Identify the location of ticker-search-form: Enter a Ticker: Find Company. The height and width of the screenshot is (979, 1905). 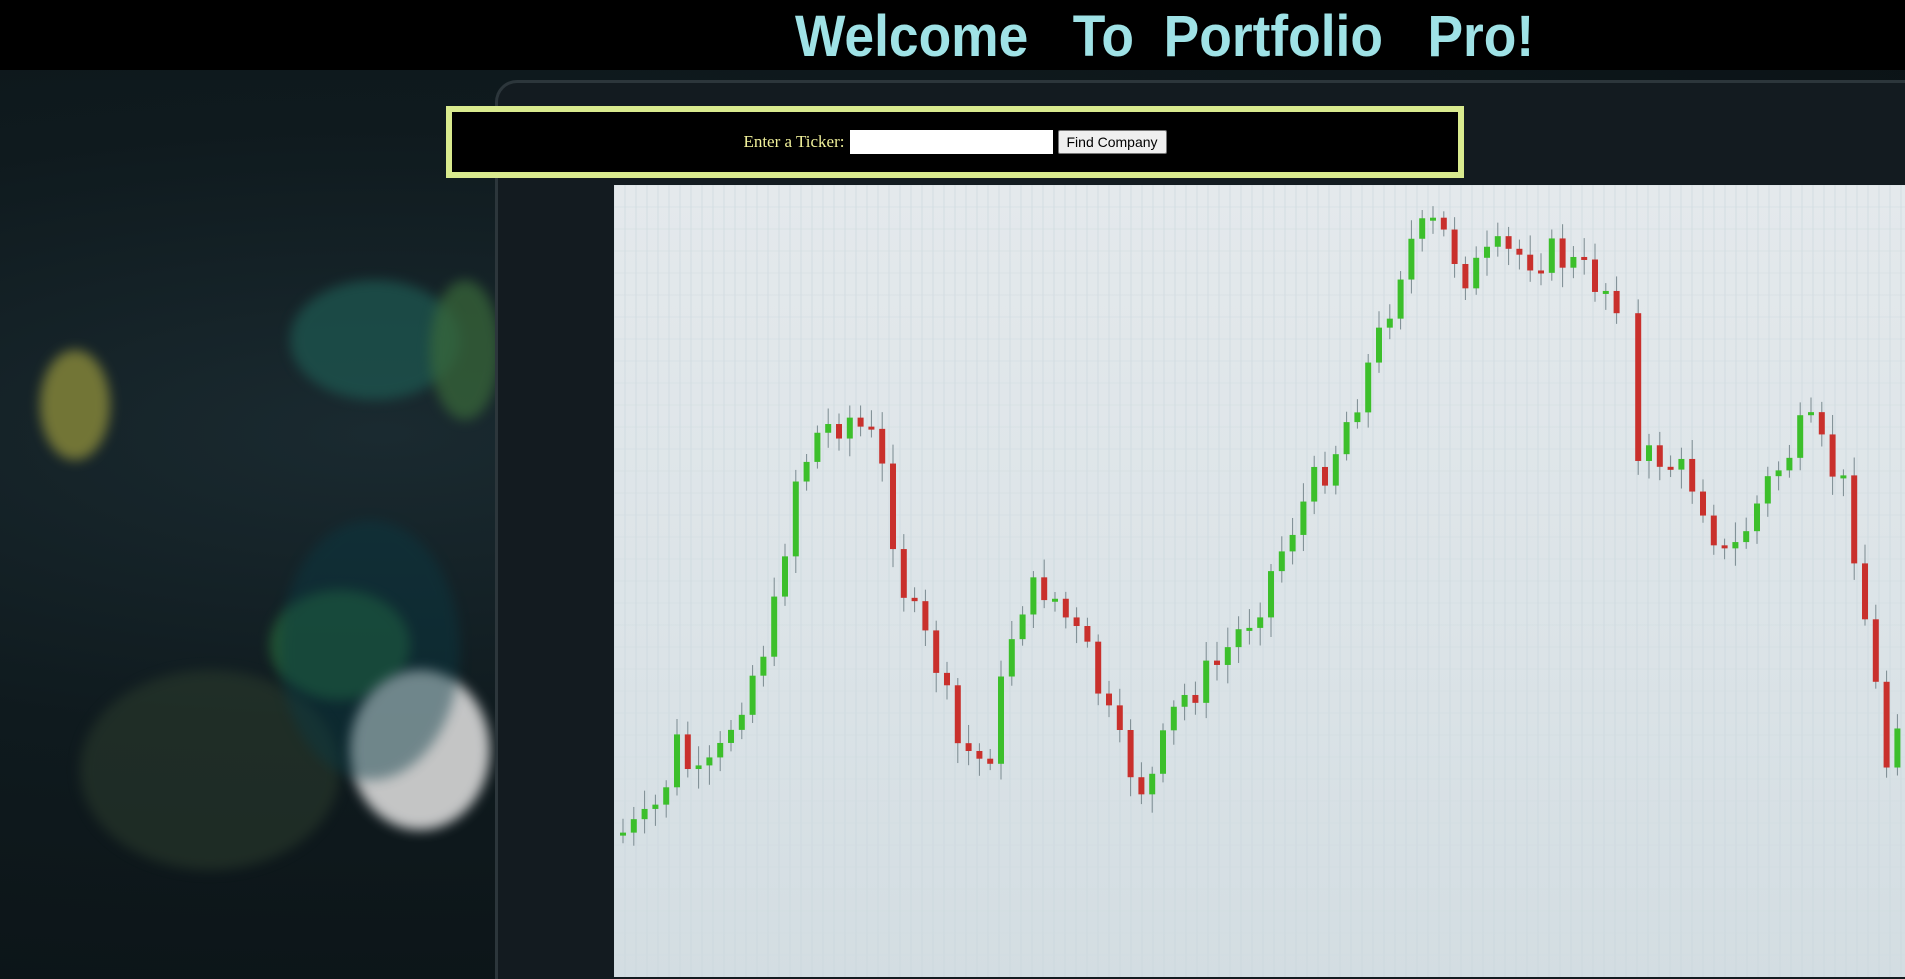
(955, 142).